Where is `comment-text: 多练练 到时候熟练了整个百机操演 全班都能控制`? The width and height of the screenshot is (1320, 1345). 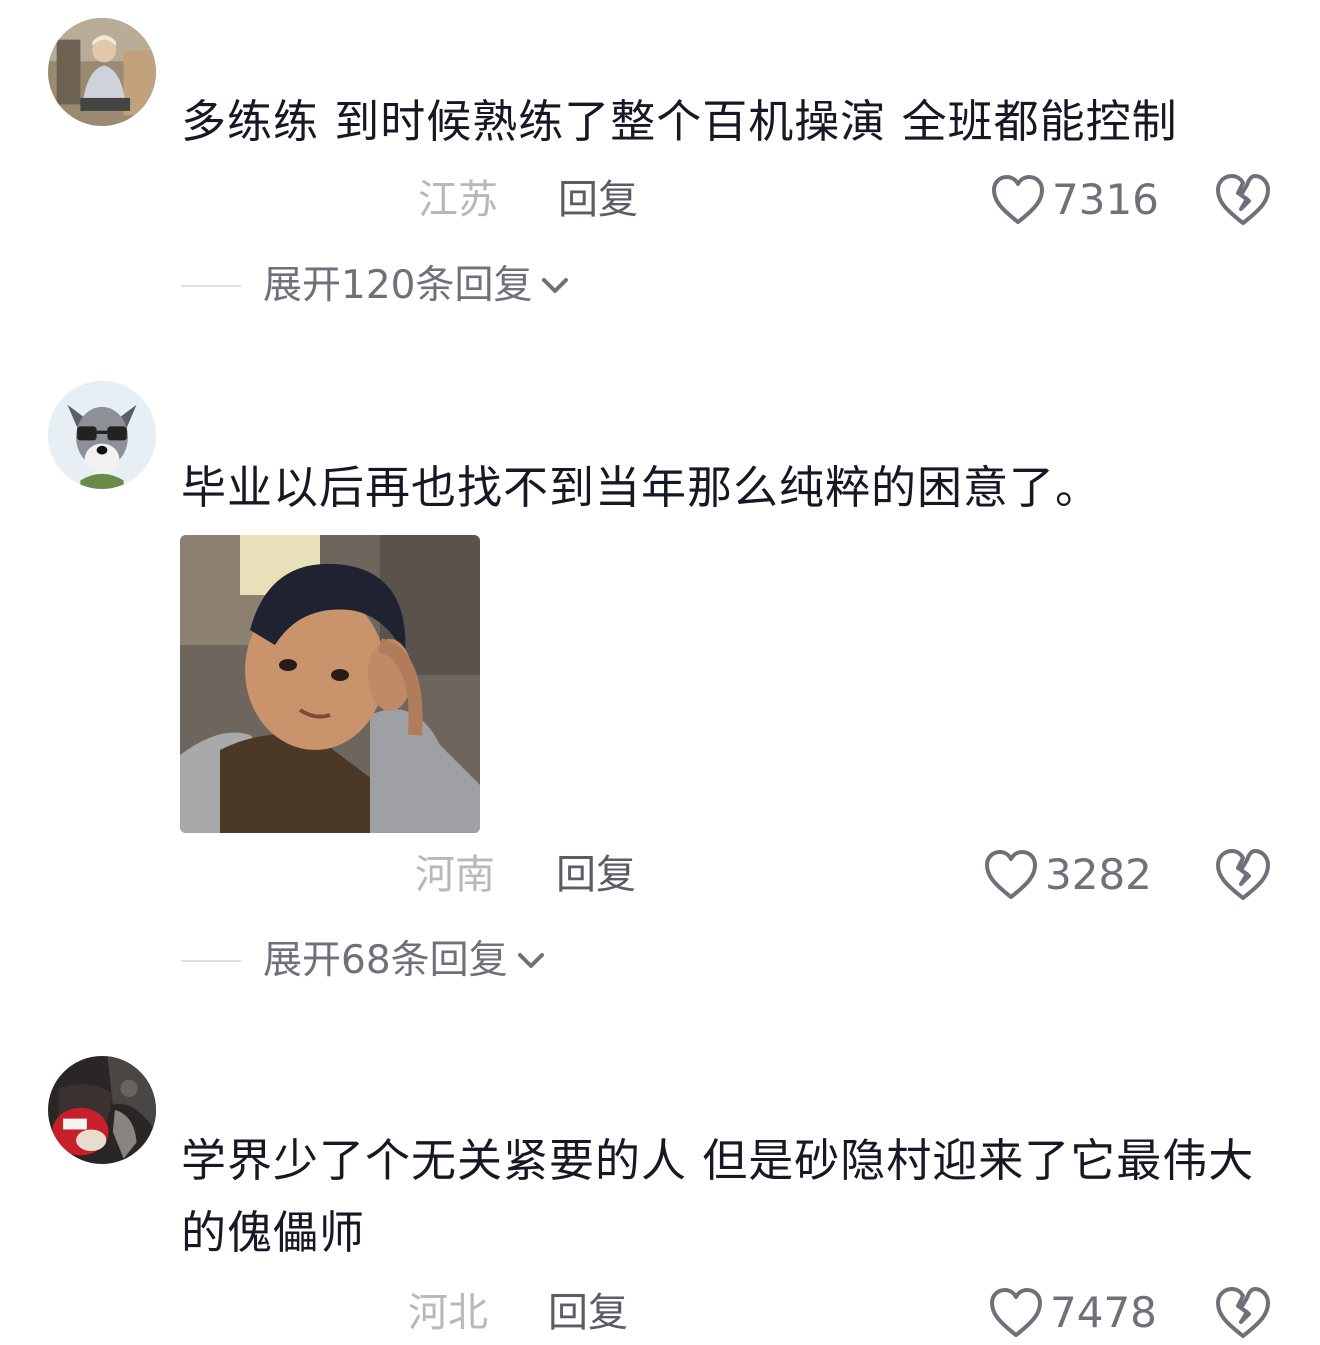 comment-text: 多练练 到时候熟练了整个百机操演 全班都能控制 is located at coordinates (679, 121).